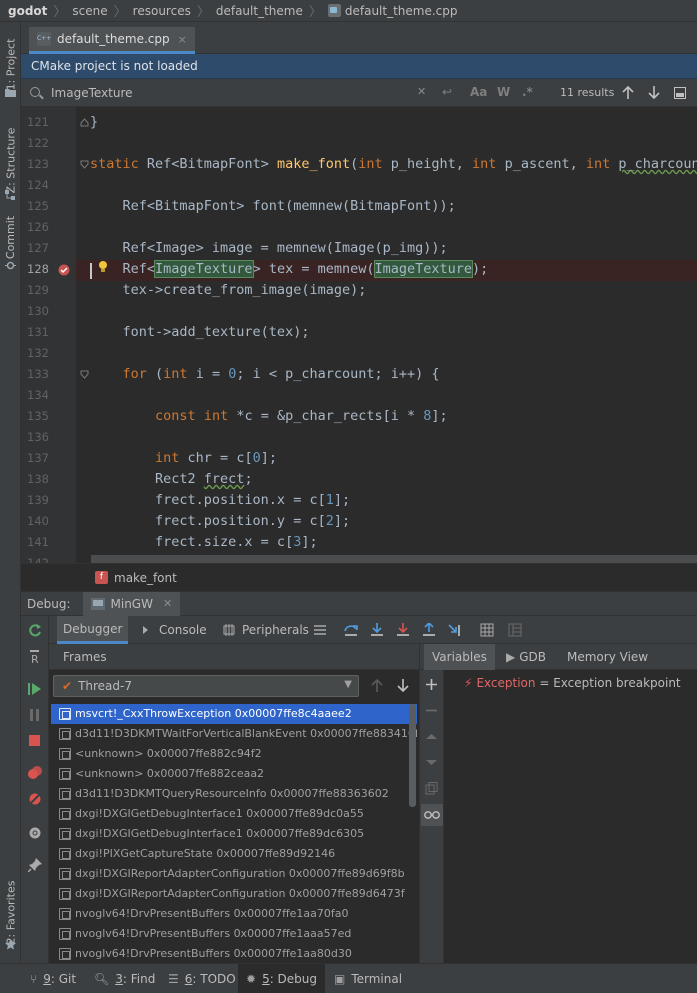  Describe the element at coordinates (487, 630) in the screenshot. I see `evaluate-expression-icon` at that location.